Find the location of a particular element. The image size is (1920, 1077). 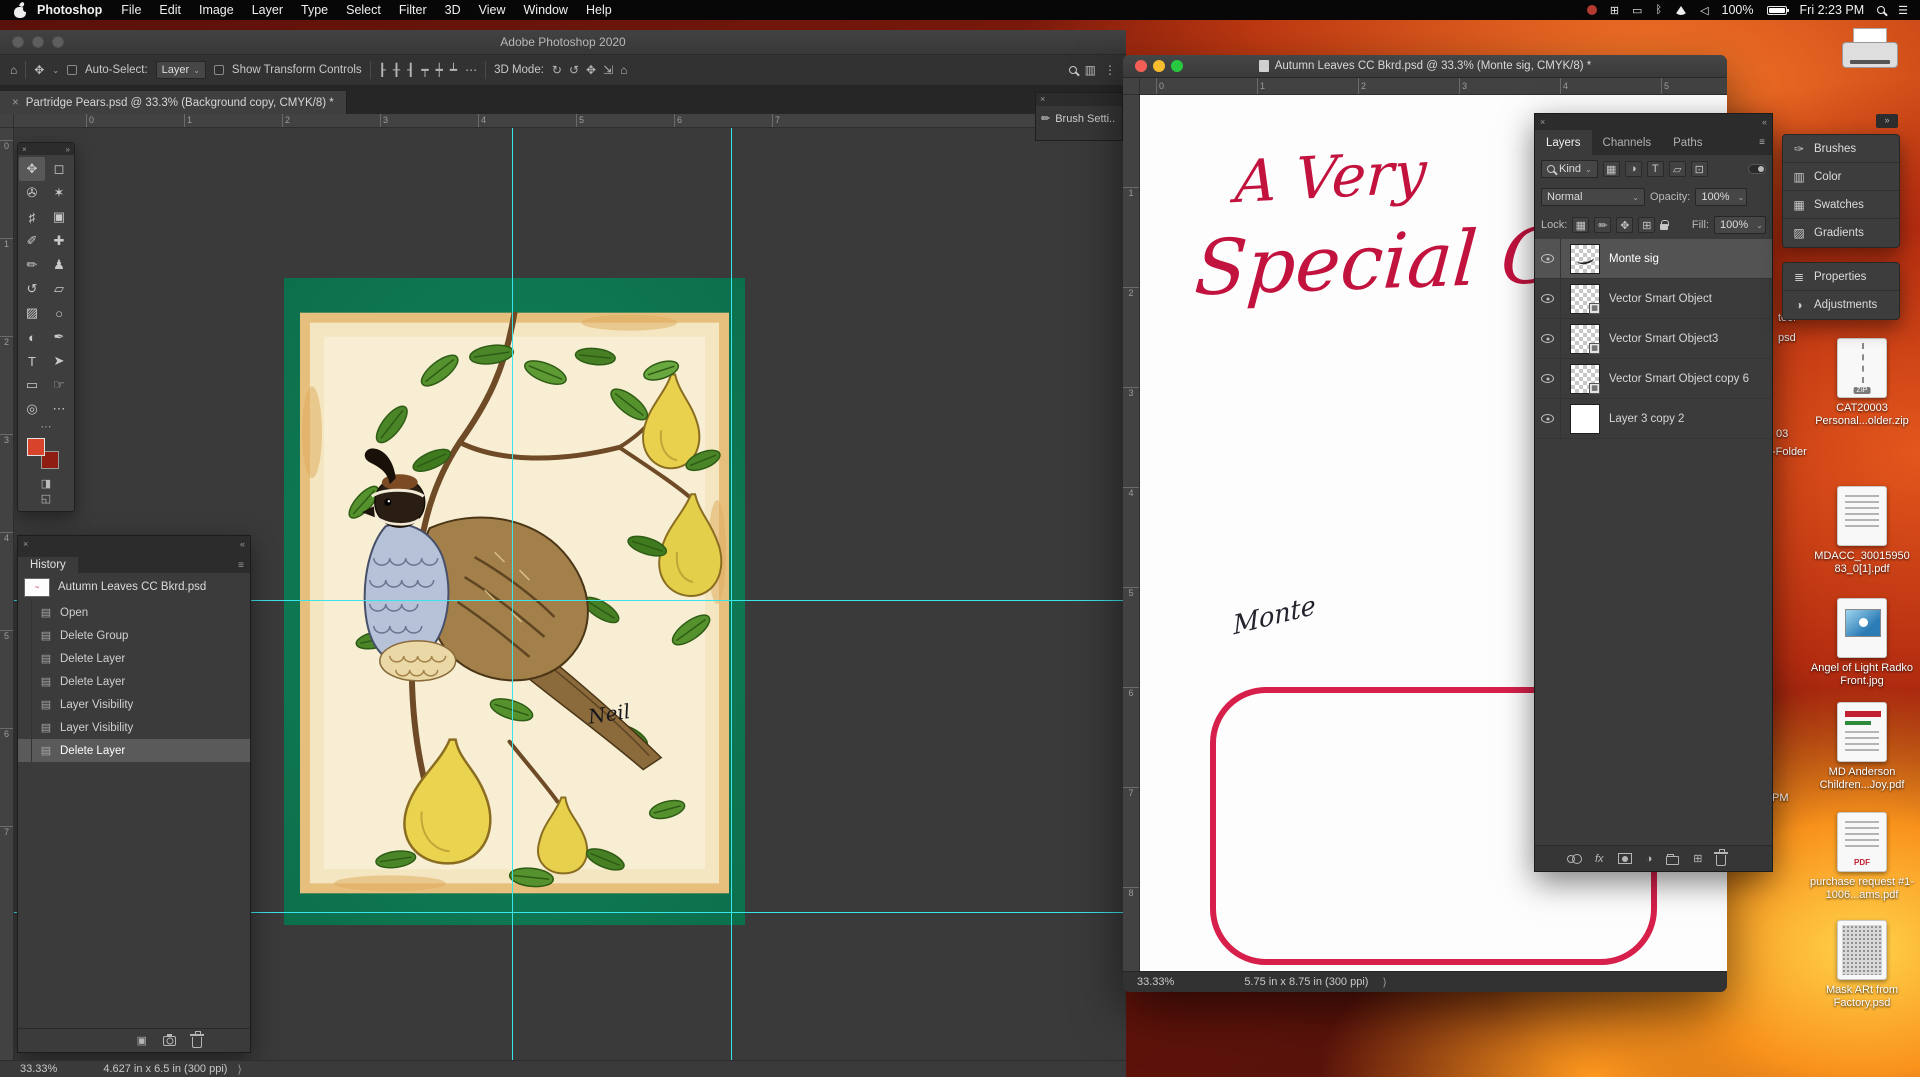

filter-pixel-layers-icon: ▦ is located at coordinates (1611, 169).